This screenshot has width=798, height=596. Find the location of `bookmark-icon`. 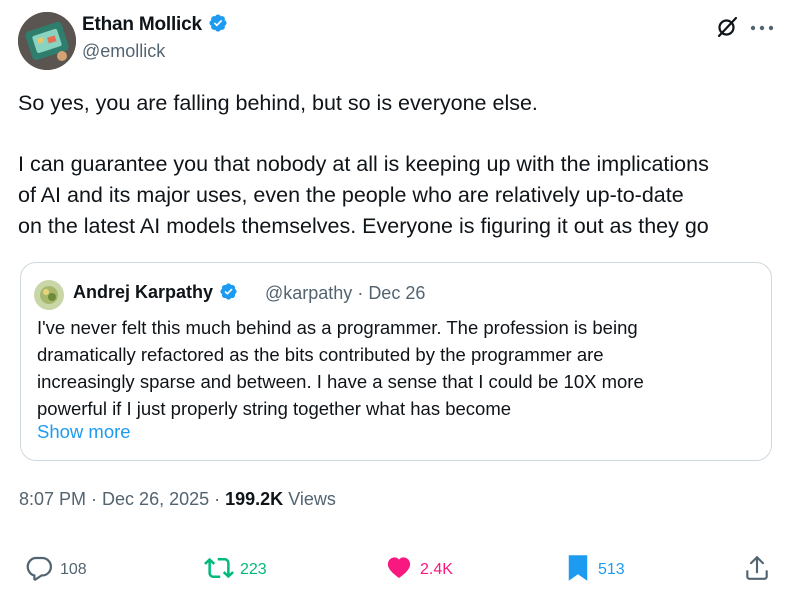

bookmark-icon is located at coordinates (578, 570).